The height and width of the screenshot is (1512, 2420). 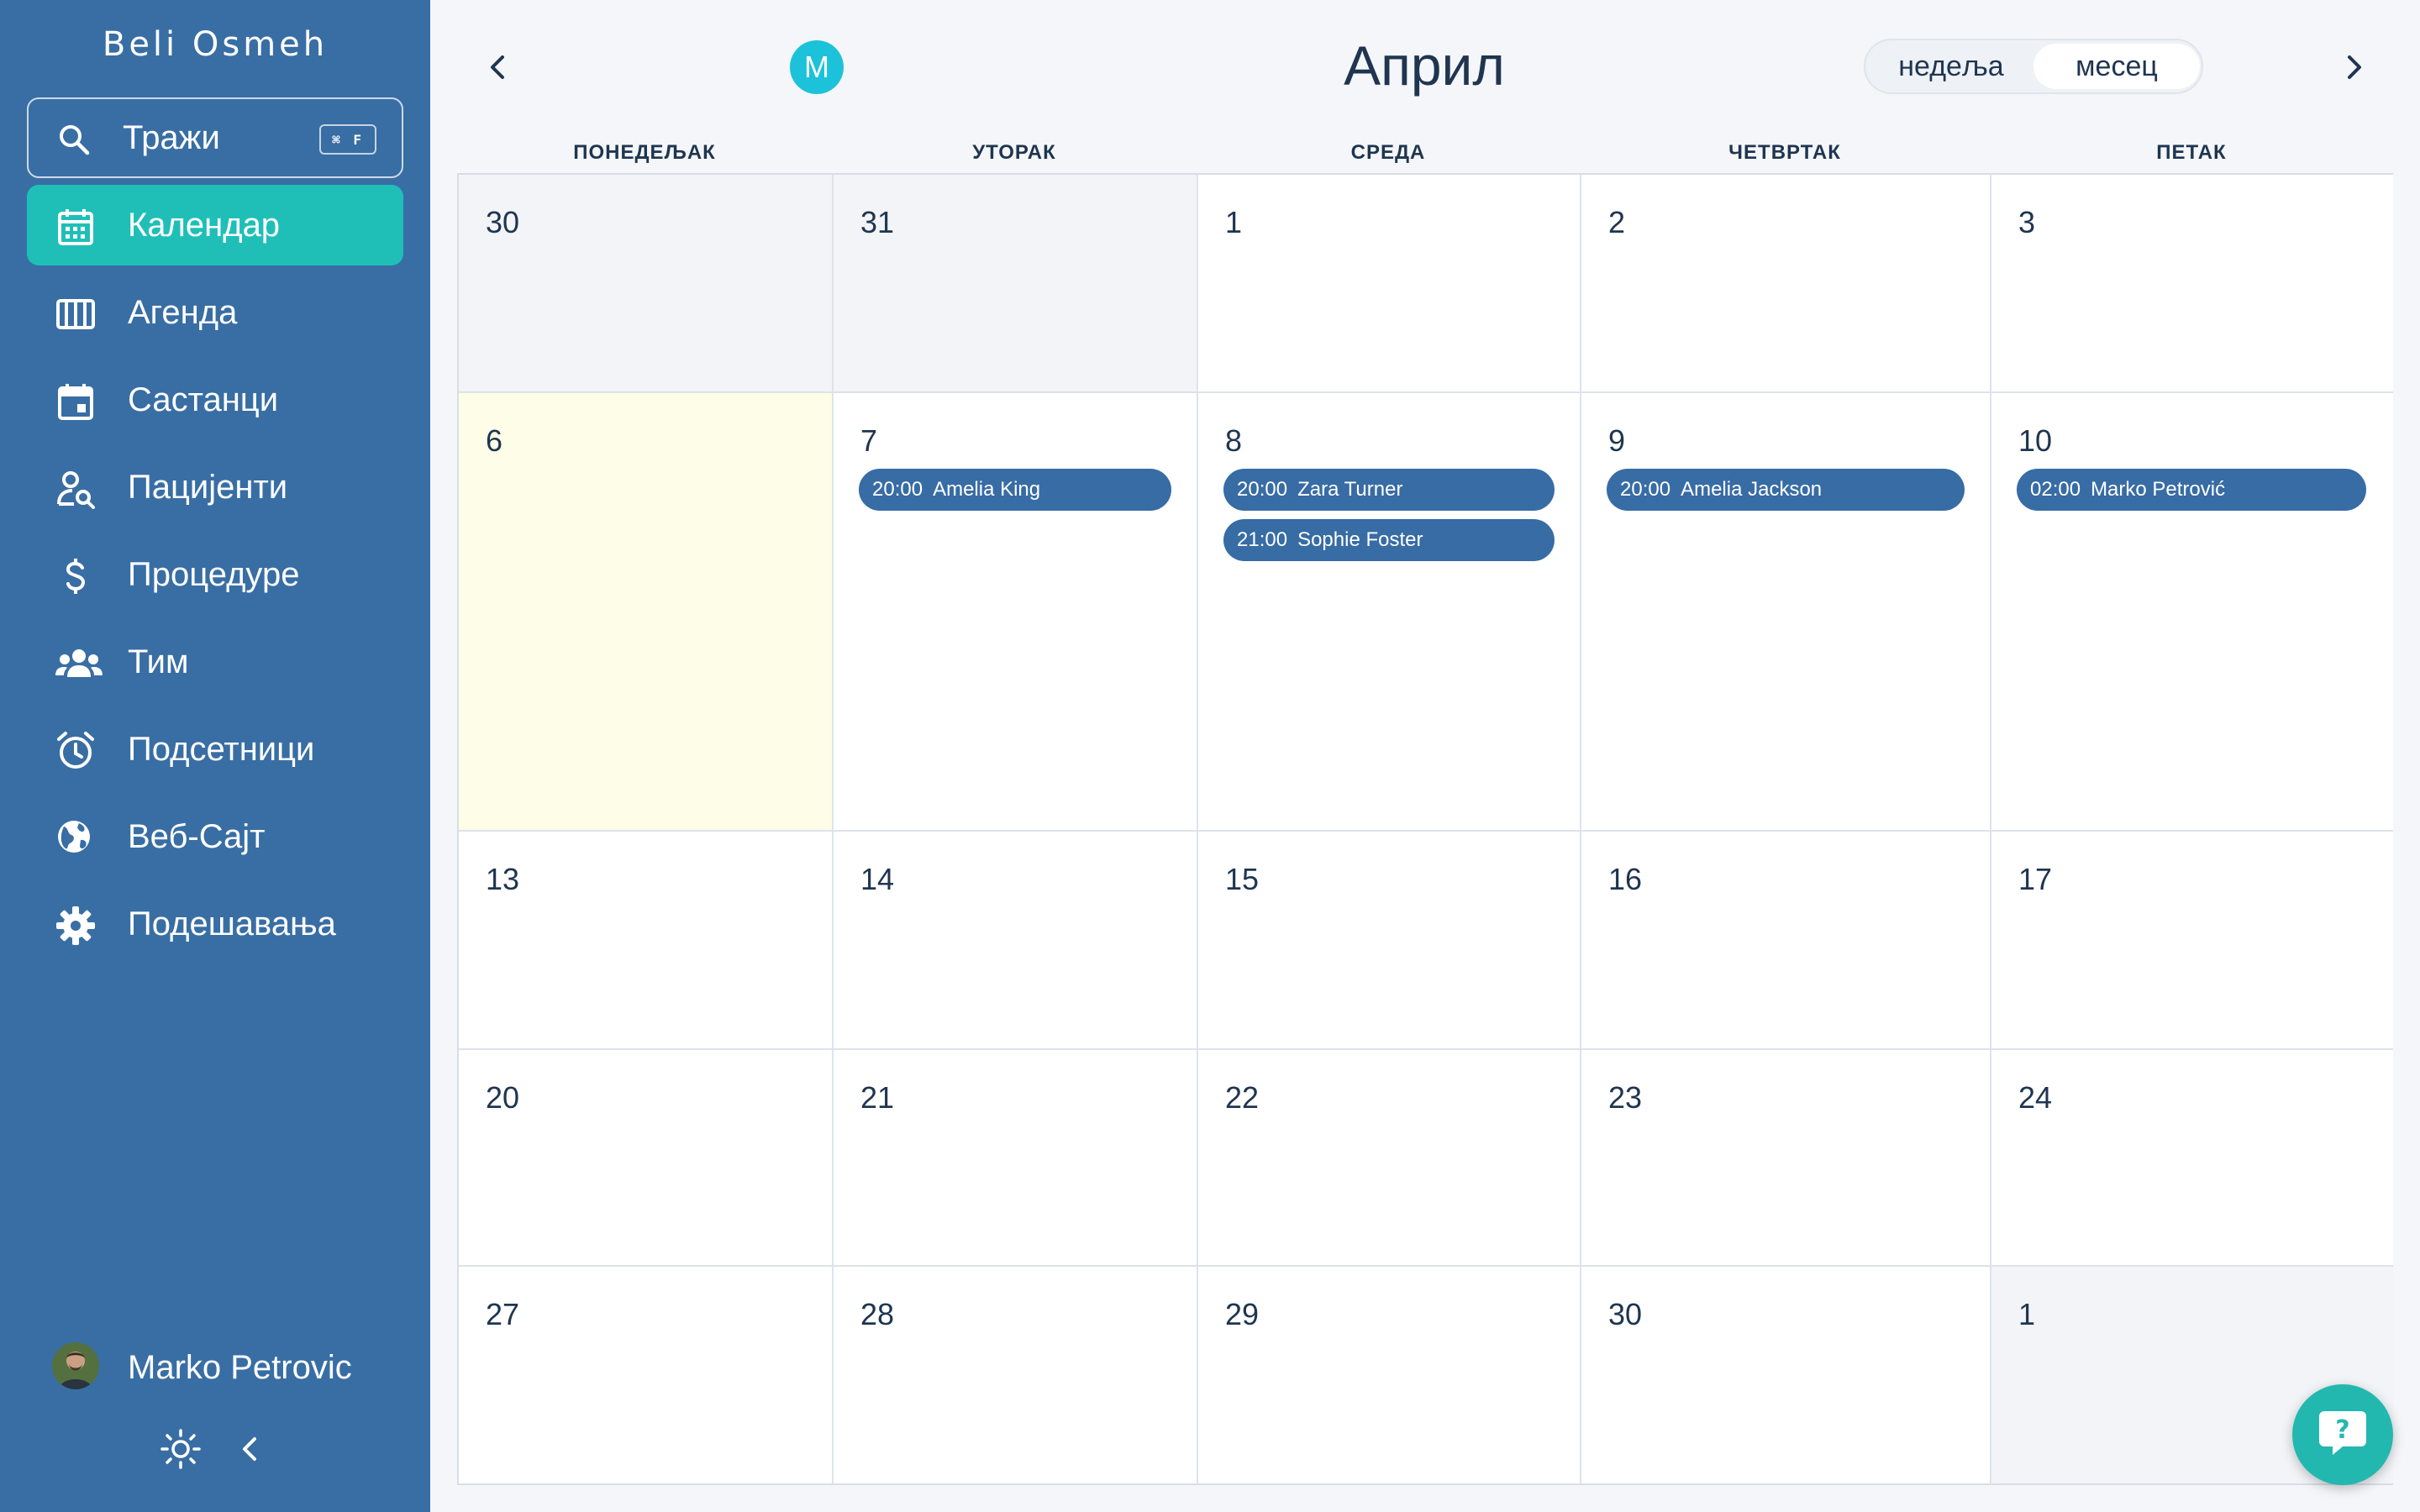 What do you see at coordinates (75, 489) in the screenshot?
I see `user-search-icon` at bounding box center [75, 489].